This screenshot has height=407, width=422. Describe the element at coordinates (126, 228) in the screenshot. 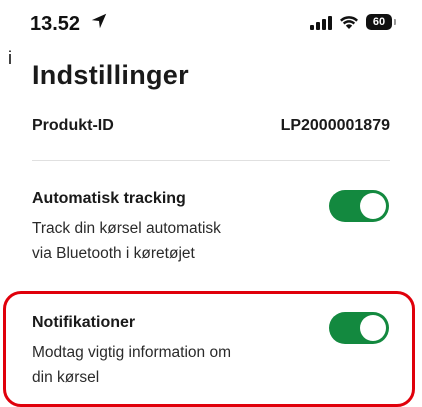

I see `setting-description-line: Track din kørsel automatisk` at that location.